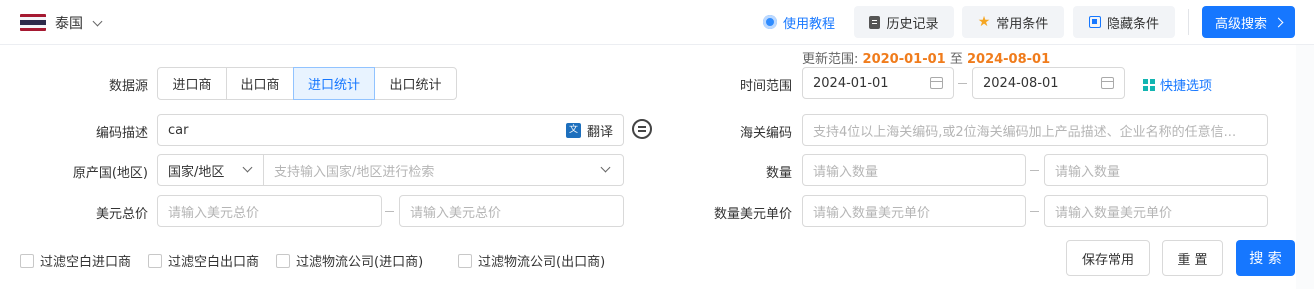  I want to click on data-source-export-stats: 出口统计, so click(415, 83).